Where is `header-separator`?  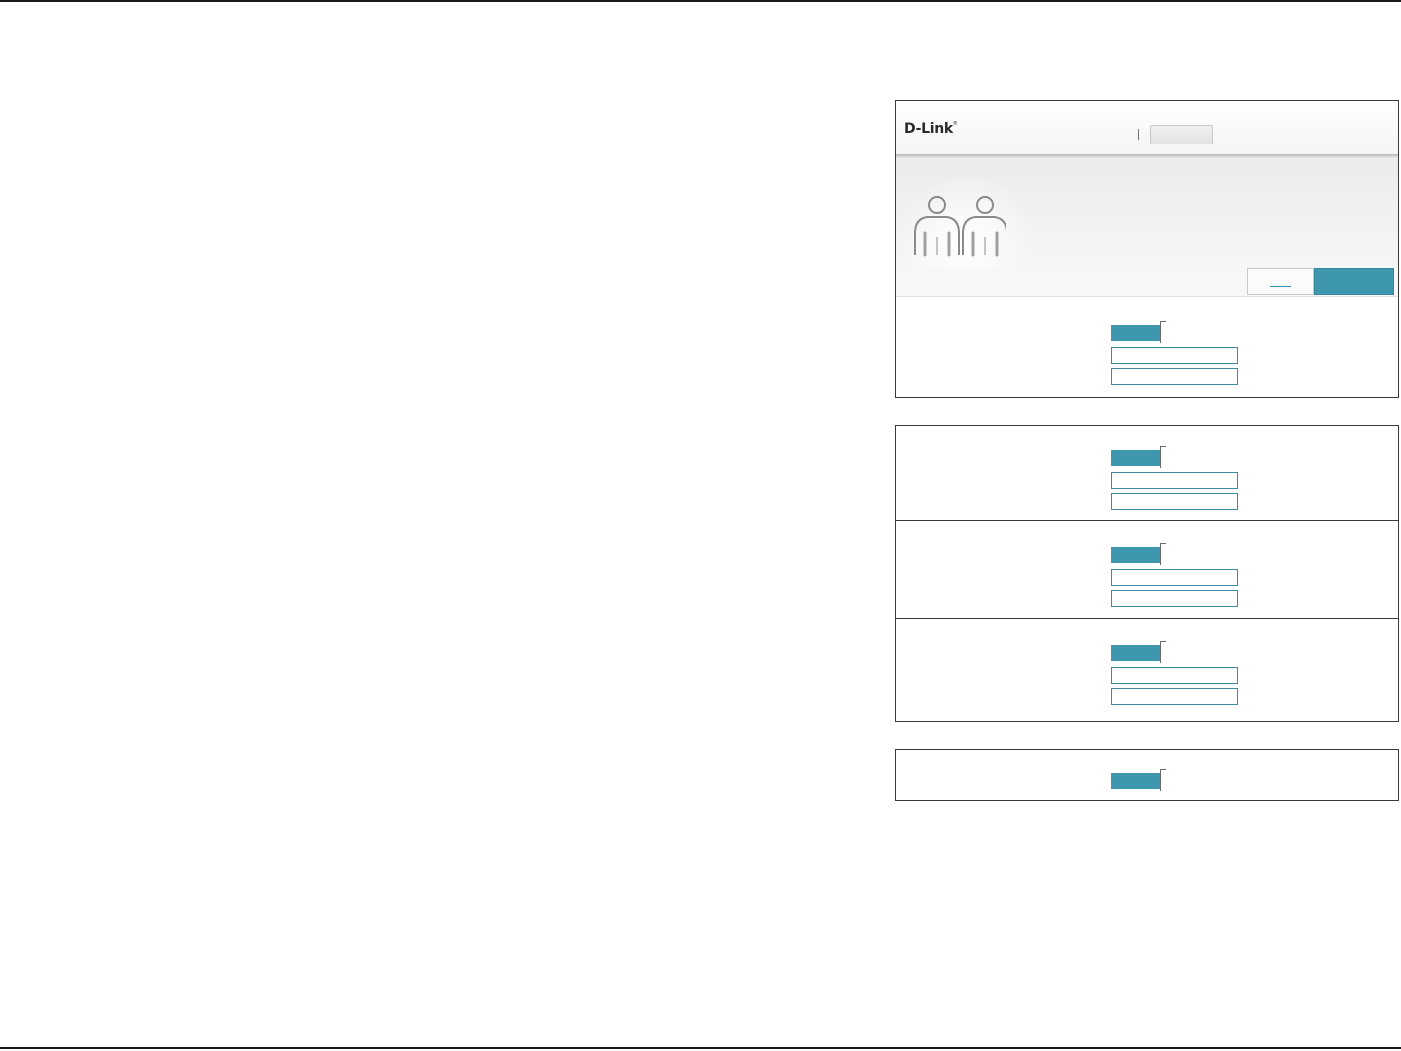
header-separator is located at coordinates (1138, 134).